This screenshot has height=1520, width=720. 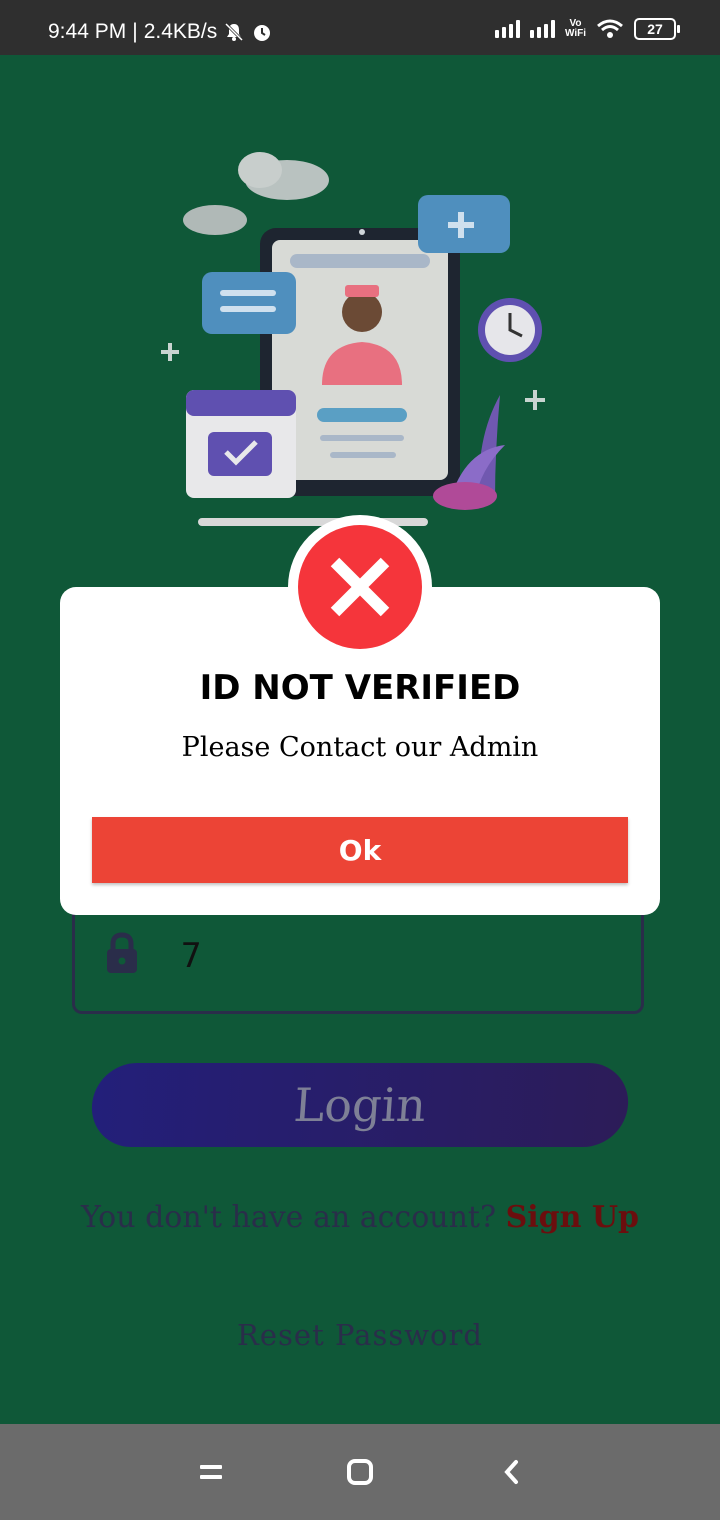 I want to click on status-right: Vo WiFi 27, so click(x=587, y=29).